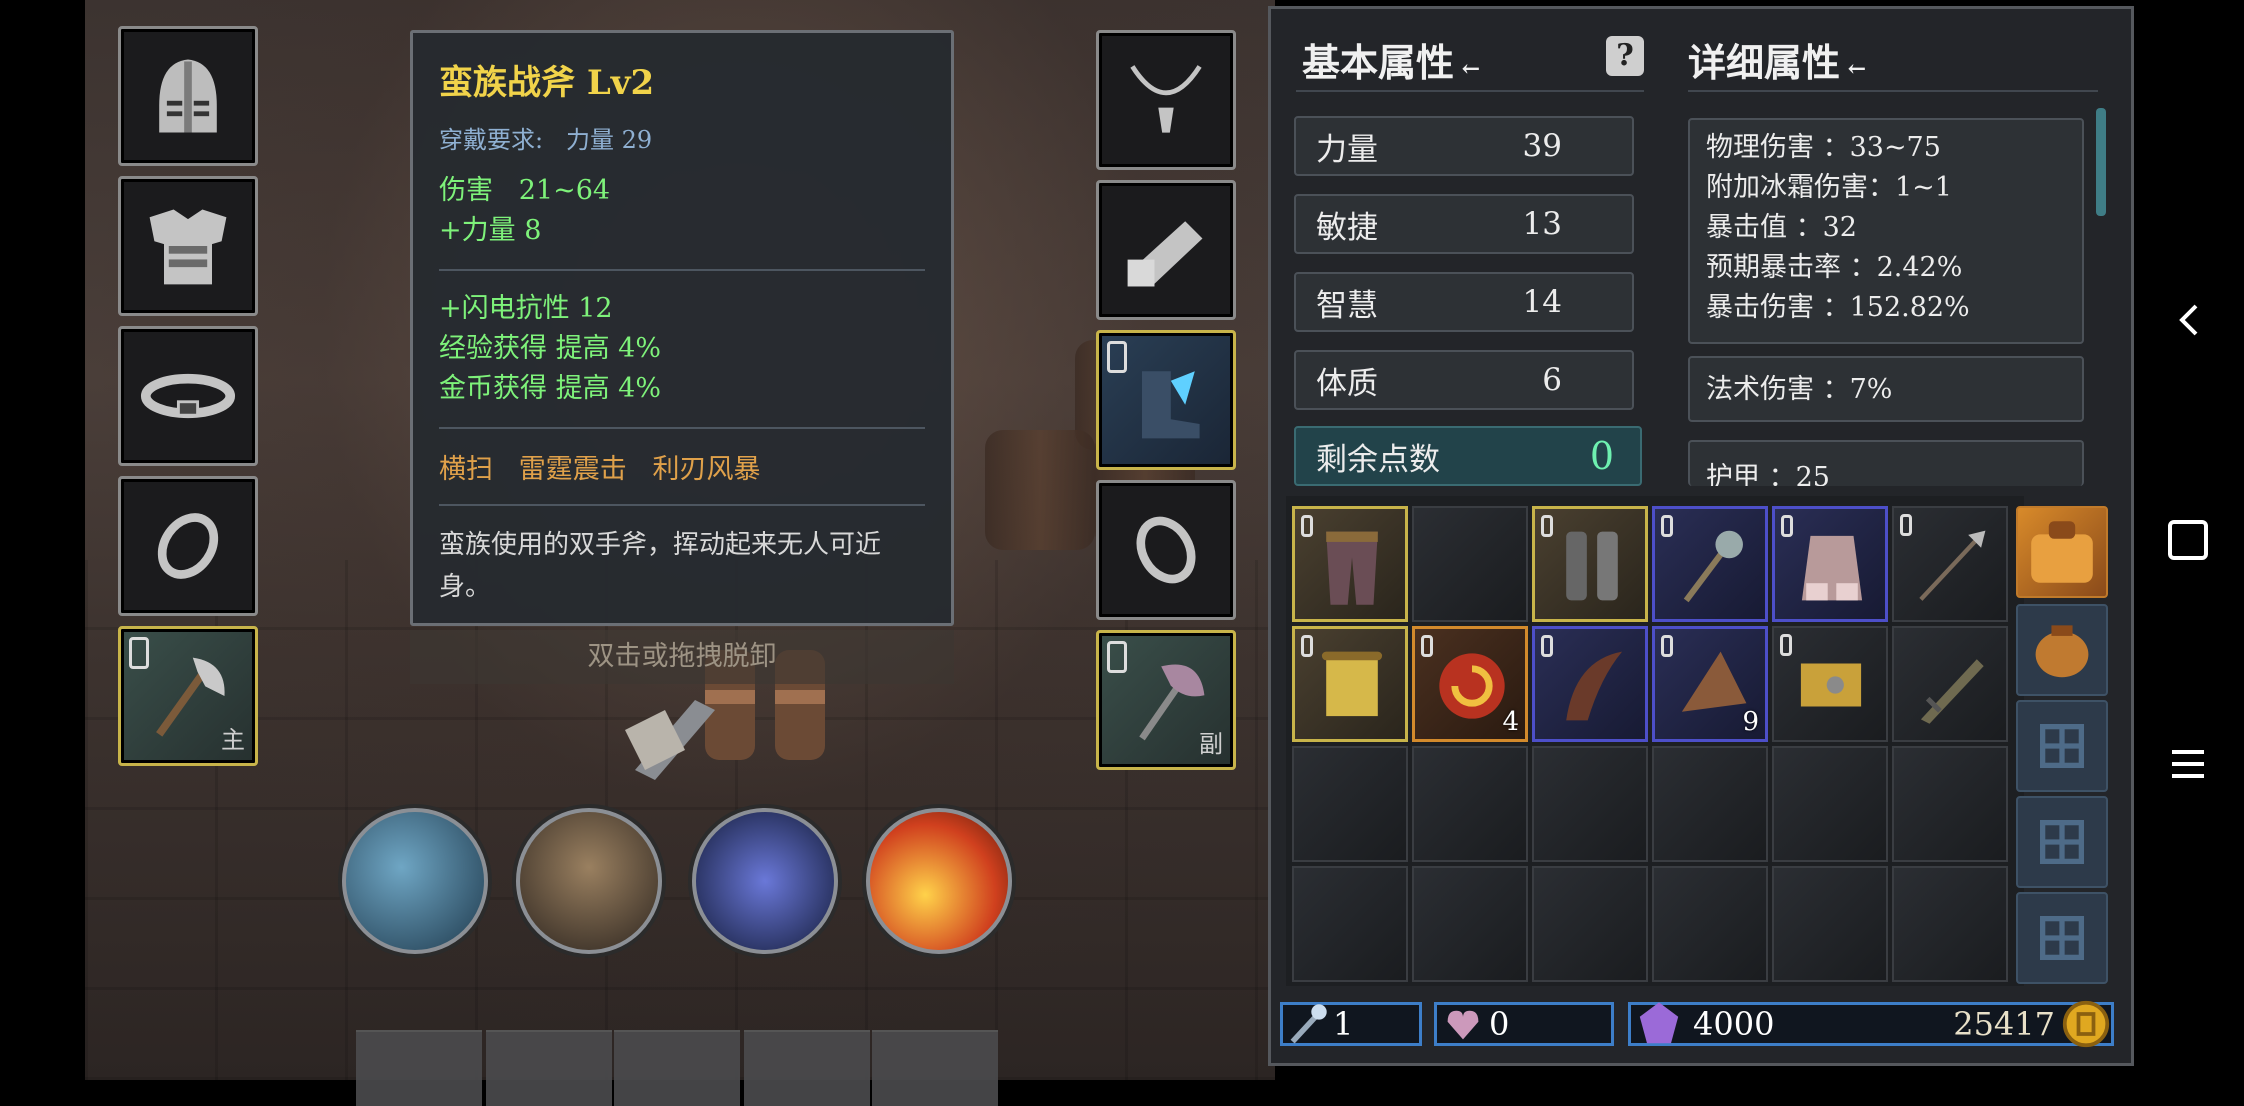  Describe the element at coordinates (1734, 1024) in the screenshot. I see `crystal-count: 4000` at that location.